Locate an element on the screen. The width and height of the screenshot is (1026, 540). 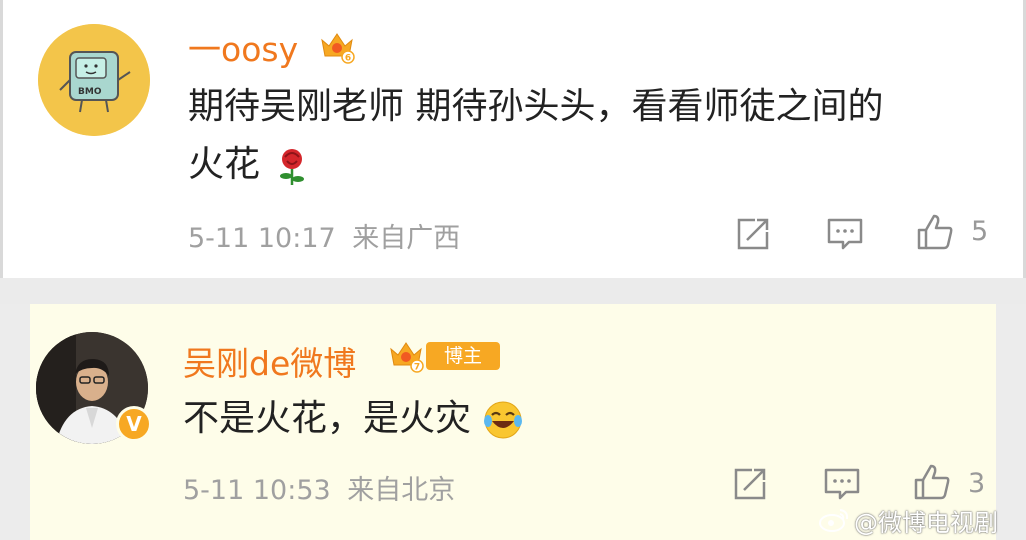
comment-meta: 5-11 10:53 来自北京 is located at coordinates (319, 487).